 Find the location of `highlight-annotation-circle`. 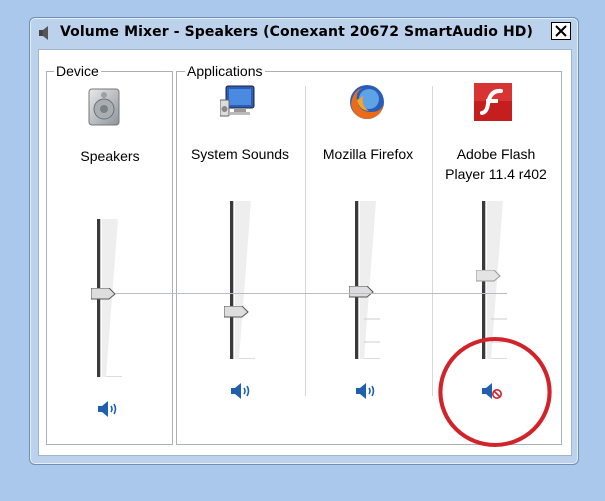

highlight-annotation-circle is located at coordinates (495, 392).